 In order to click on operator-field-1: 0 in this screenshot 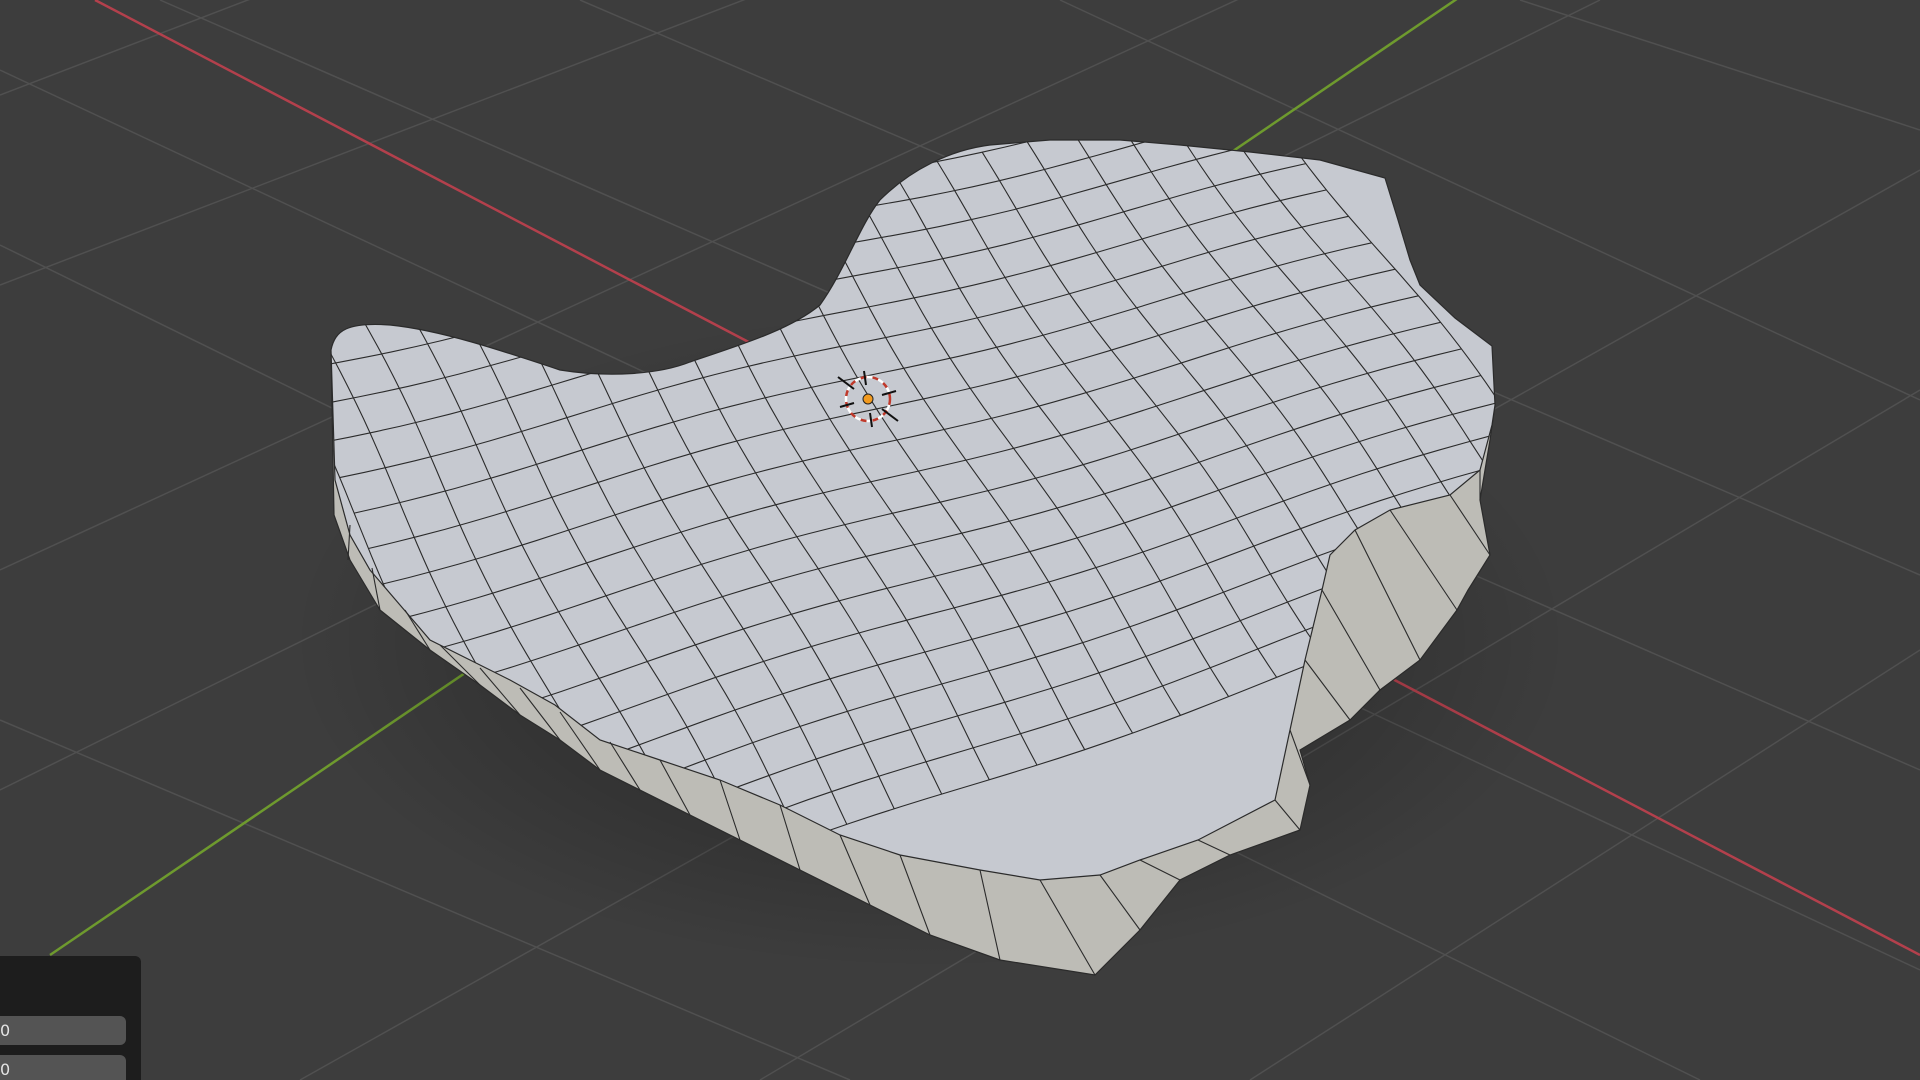, I will do `click(63, 1030)`.